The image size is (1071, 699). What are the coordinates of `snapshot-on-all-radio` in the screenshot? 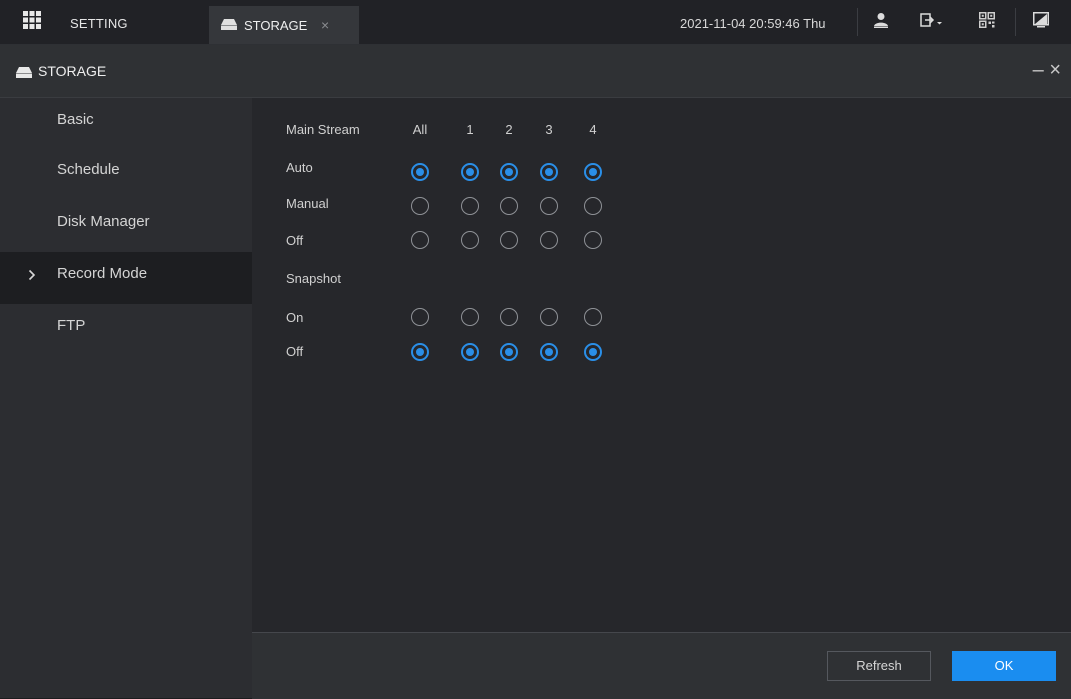 It's located at (420, 317).